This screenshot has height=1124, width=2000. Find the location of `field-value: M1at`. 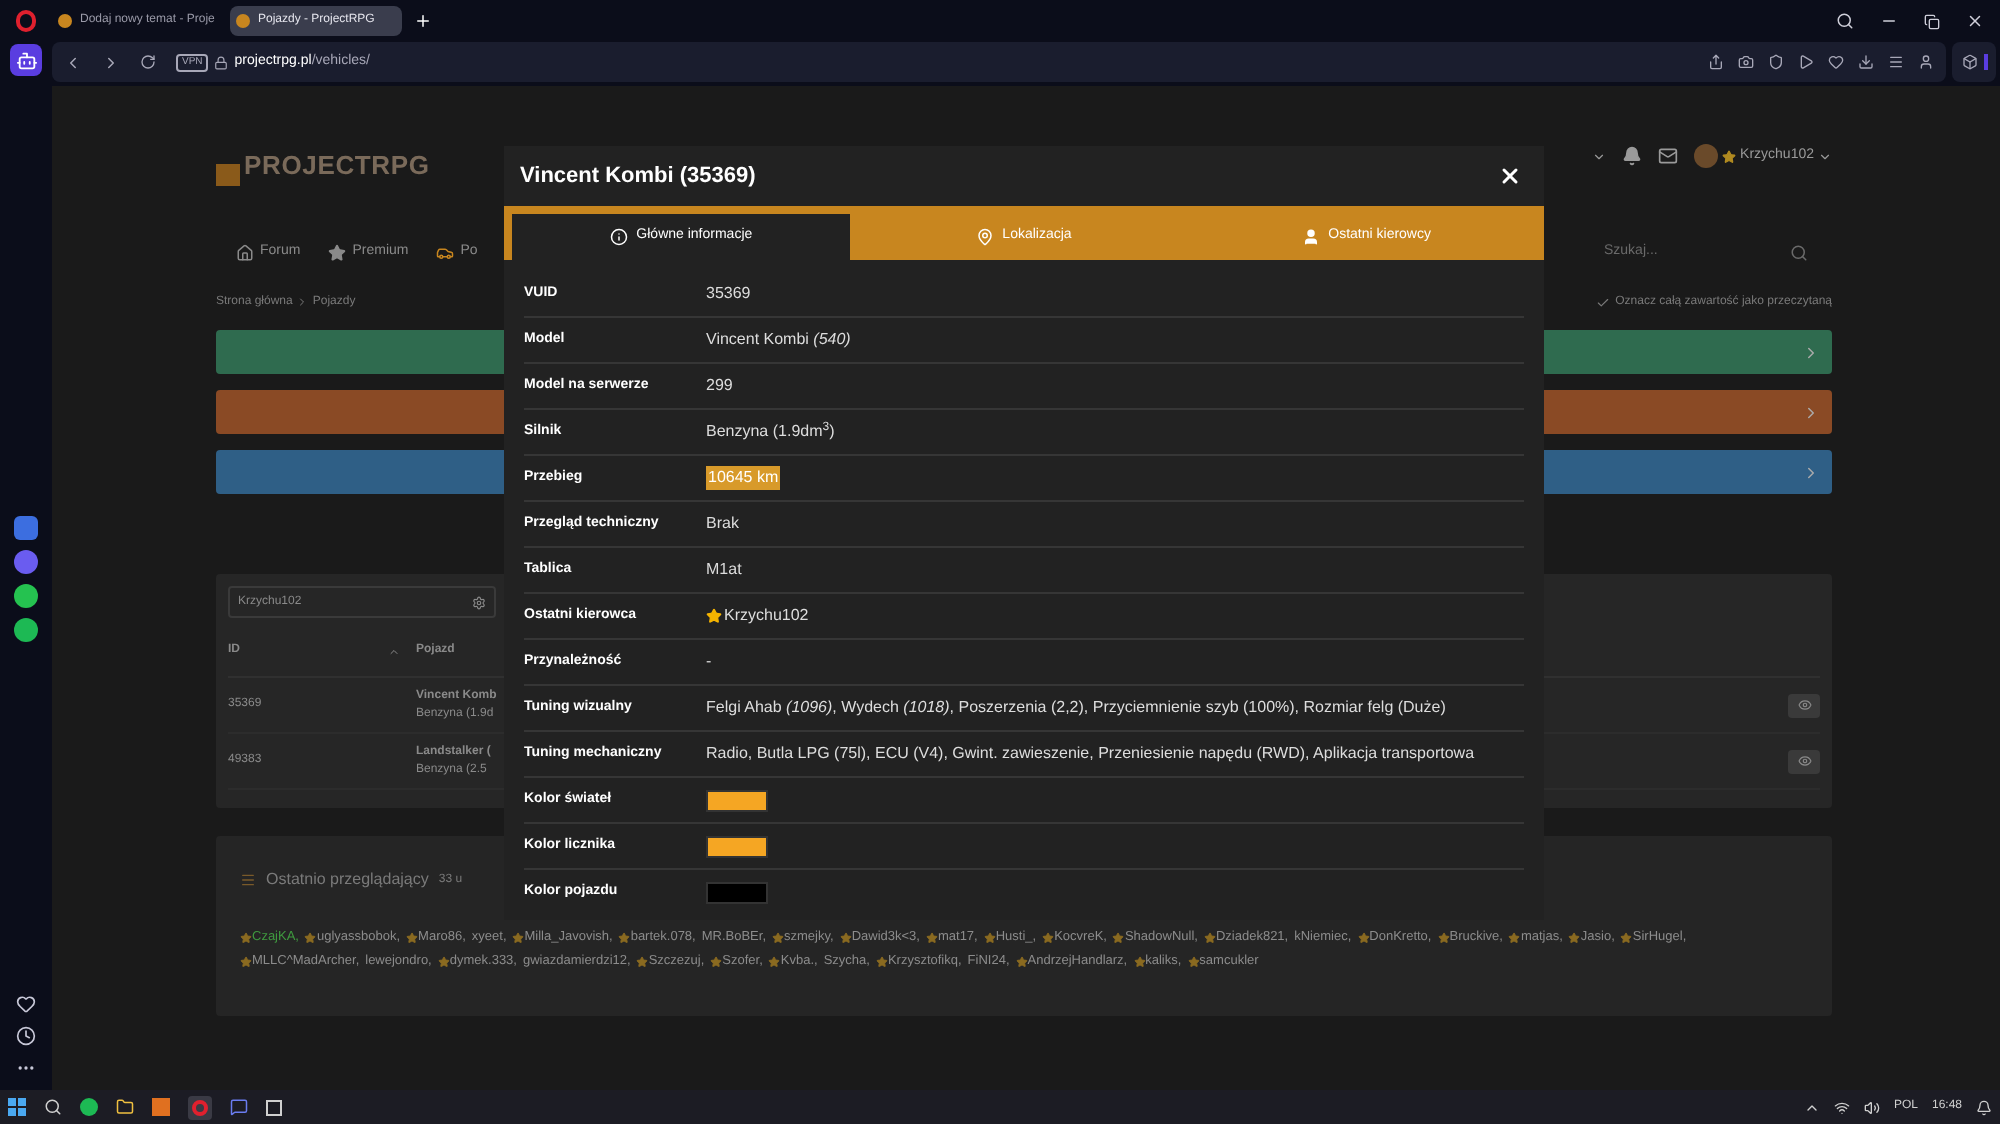

field-value: M1at is located at coordinates (724, 570).